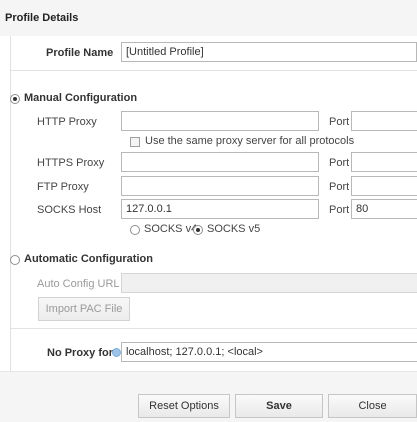  I want to click on socks-port-input, so click(384, 209).